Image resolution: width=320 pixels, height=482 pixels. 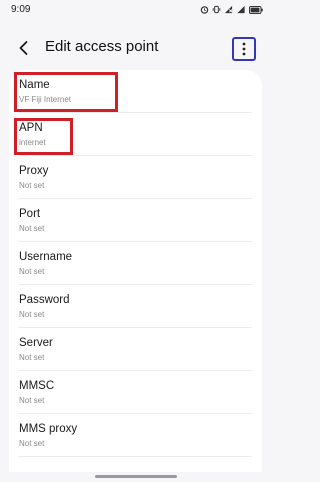 What do you see at coordinates (30, 214) in the screenshot?
I see `port-label: Port` at bounding box center [30, 214].